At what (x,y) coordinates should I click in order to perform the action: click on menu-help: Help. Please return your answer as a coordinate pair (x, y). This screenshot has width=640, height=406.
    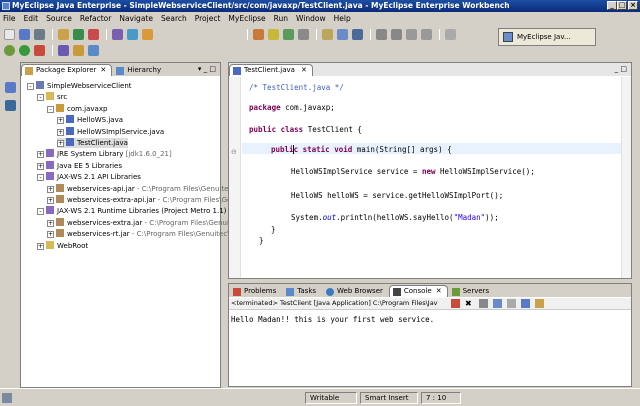
    Looking at the image, I should click on (342, 18).